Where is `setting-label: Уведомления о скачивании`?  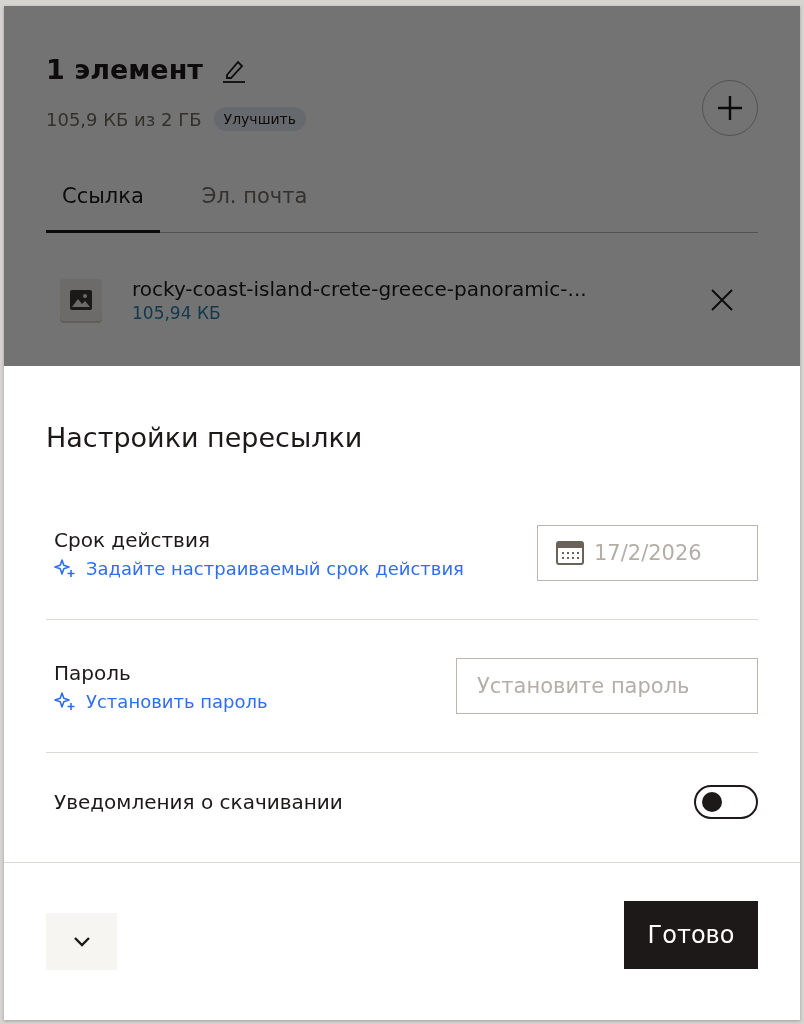
setting-label: Уведомления о скачивании is located at coordinates (198, 802).